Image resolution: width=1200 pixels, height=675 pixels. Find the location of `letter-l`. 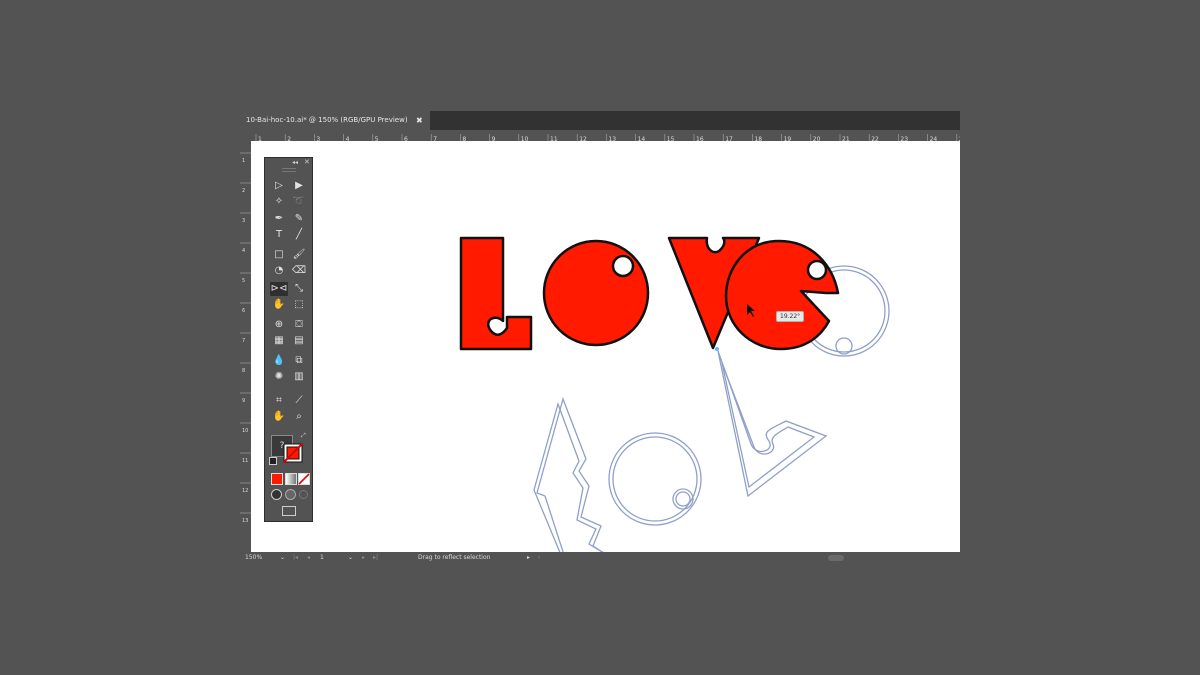

letter-l is located at coordinates (496, 293).